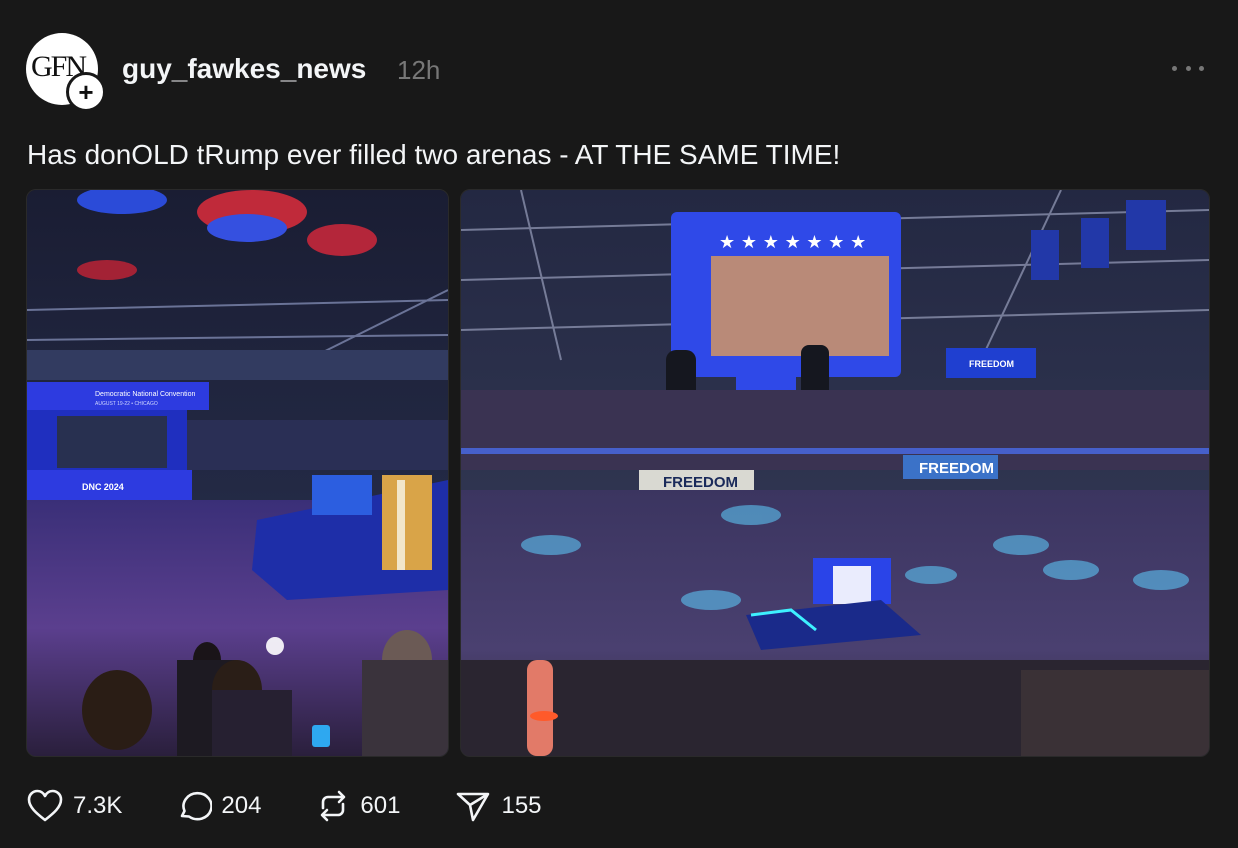  I want to click on sign-convention-title: Democratic National Convention, so click(145, 394).